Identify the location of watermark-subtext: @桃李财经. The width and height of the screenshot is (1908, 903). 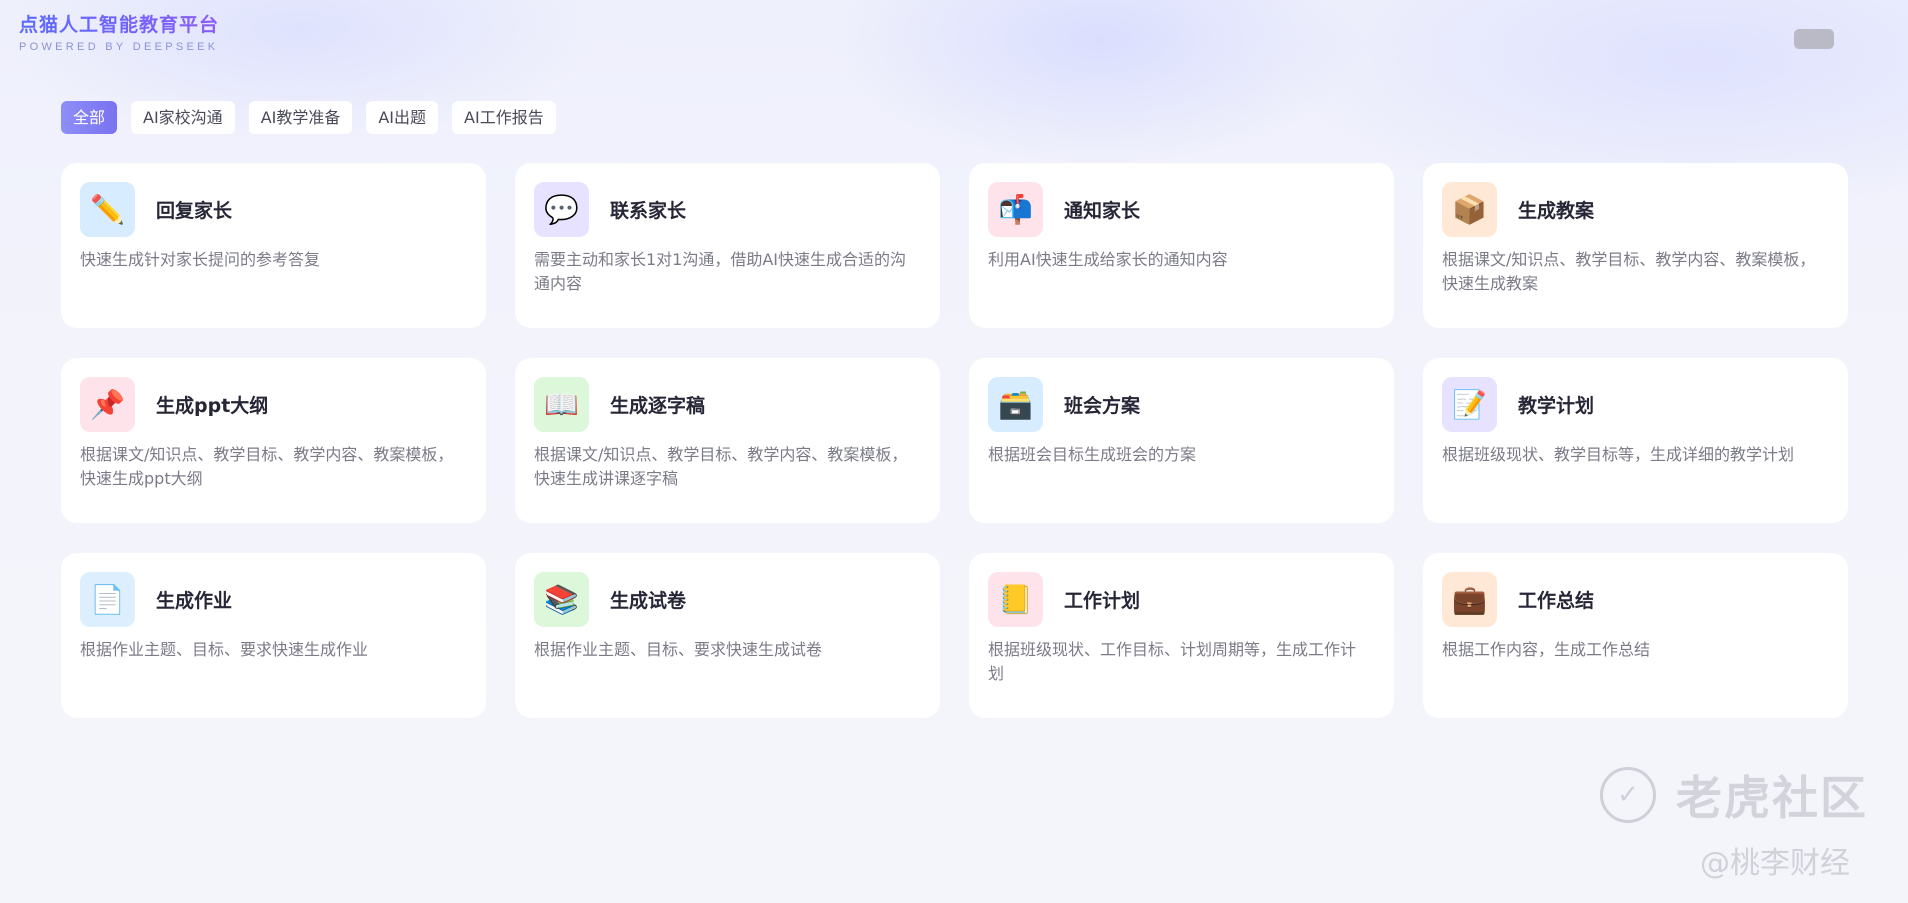
(1775, 863).